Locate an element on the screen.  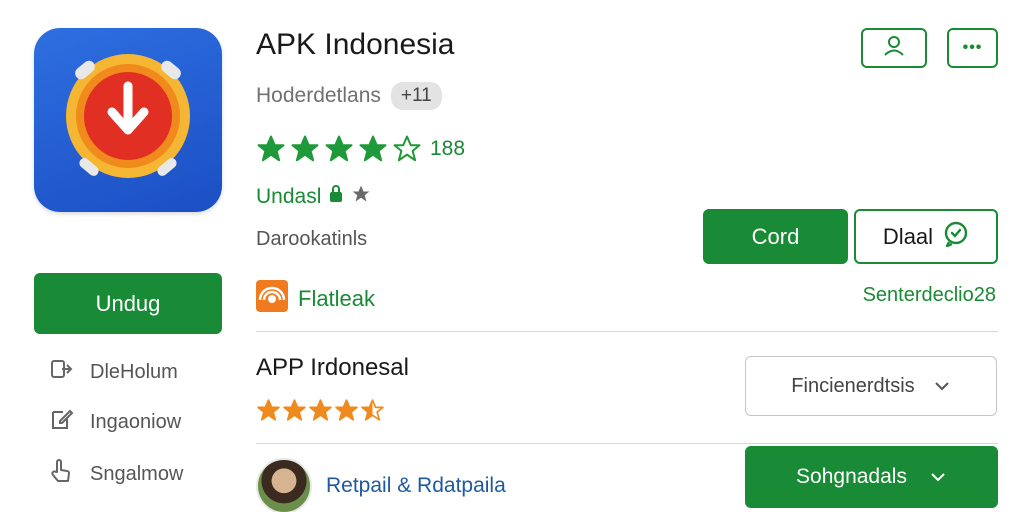
filter-select: Fincienerdtsis is located at coordinates (871, 386).